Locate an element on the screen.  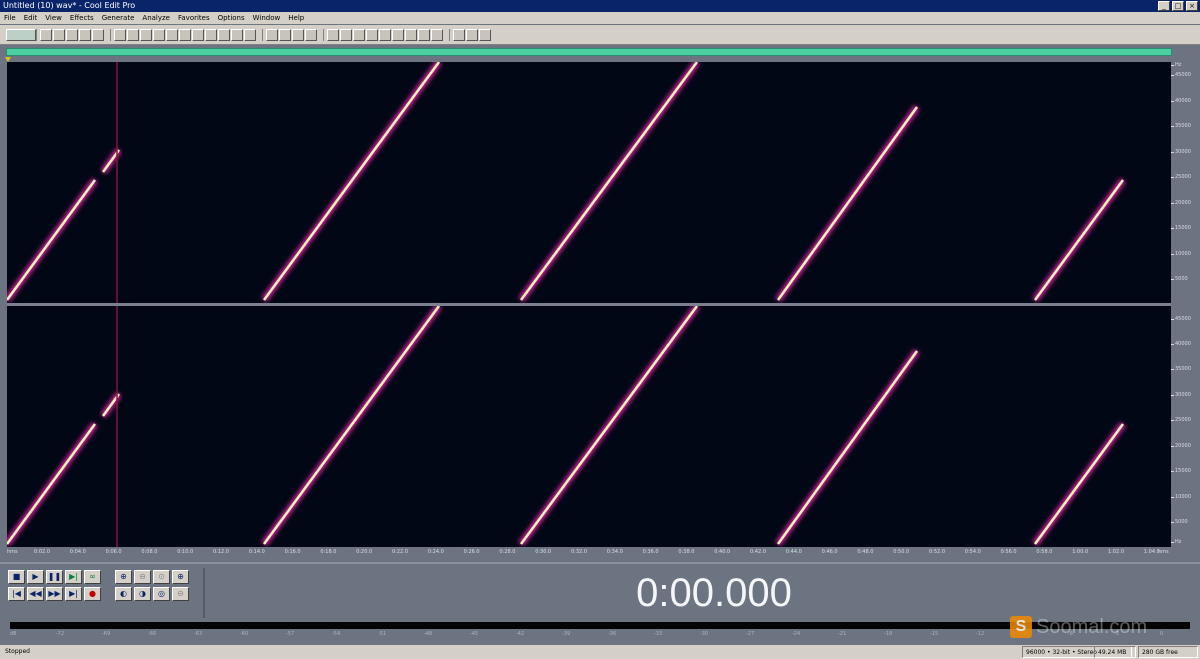
time-tick: 0:02.0 is located at coordinates (42, 552).